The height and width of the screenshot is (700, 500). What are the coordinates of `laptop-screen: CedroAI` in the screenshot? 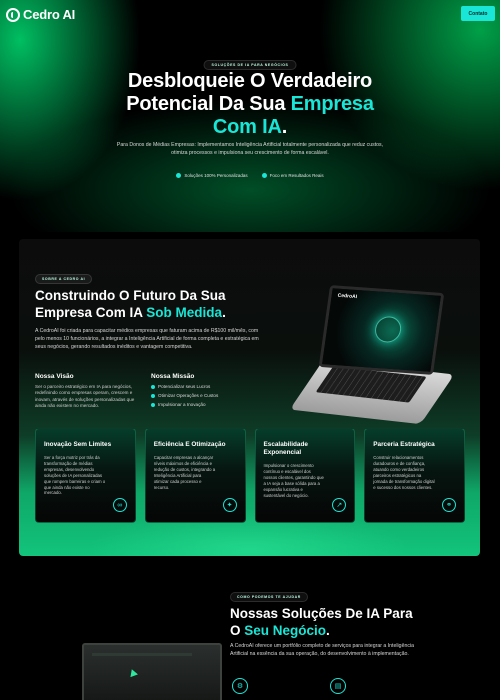 It's located at (381, 330).